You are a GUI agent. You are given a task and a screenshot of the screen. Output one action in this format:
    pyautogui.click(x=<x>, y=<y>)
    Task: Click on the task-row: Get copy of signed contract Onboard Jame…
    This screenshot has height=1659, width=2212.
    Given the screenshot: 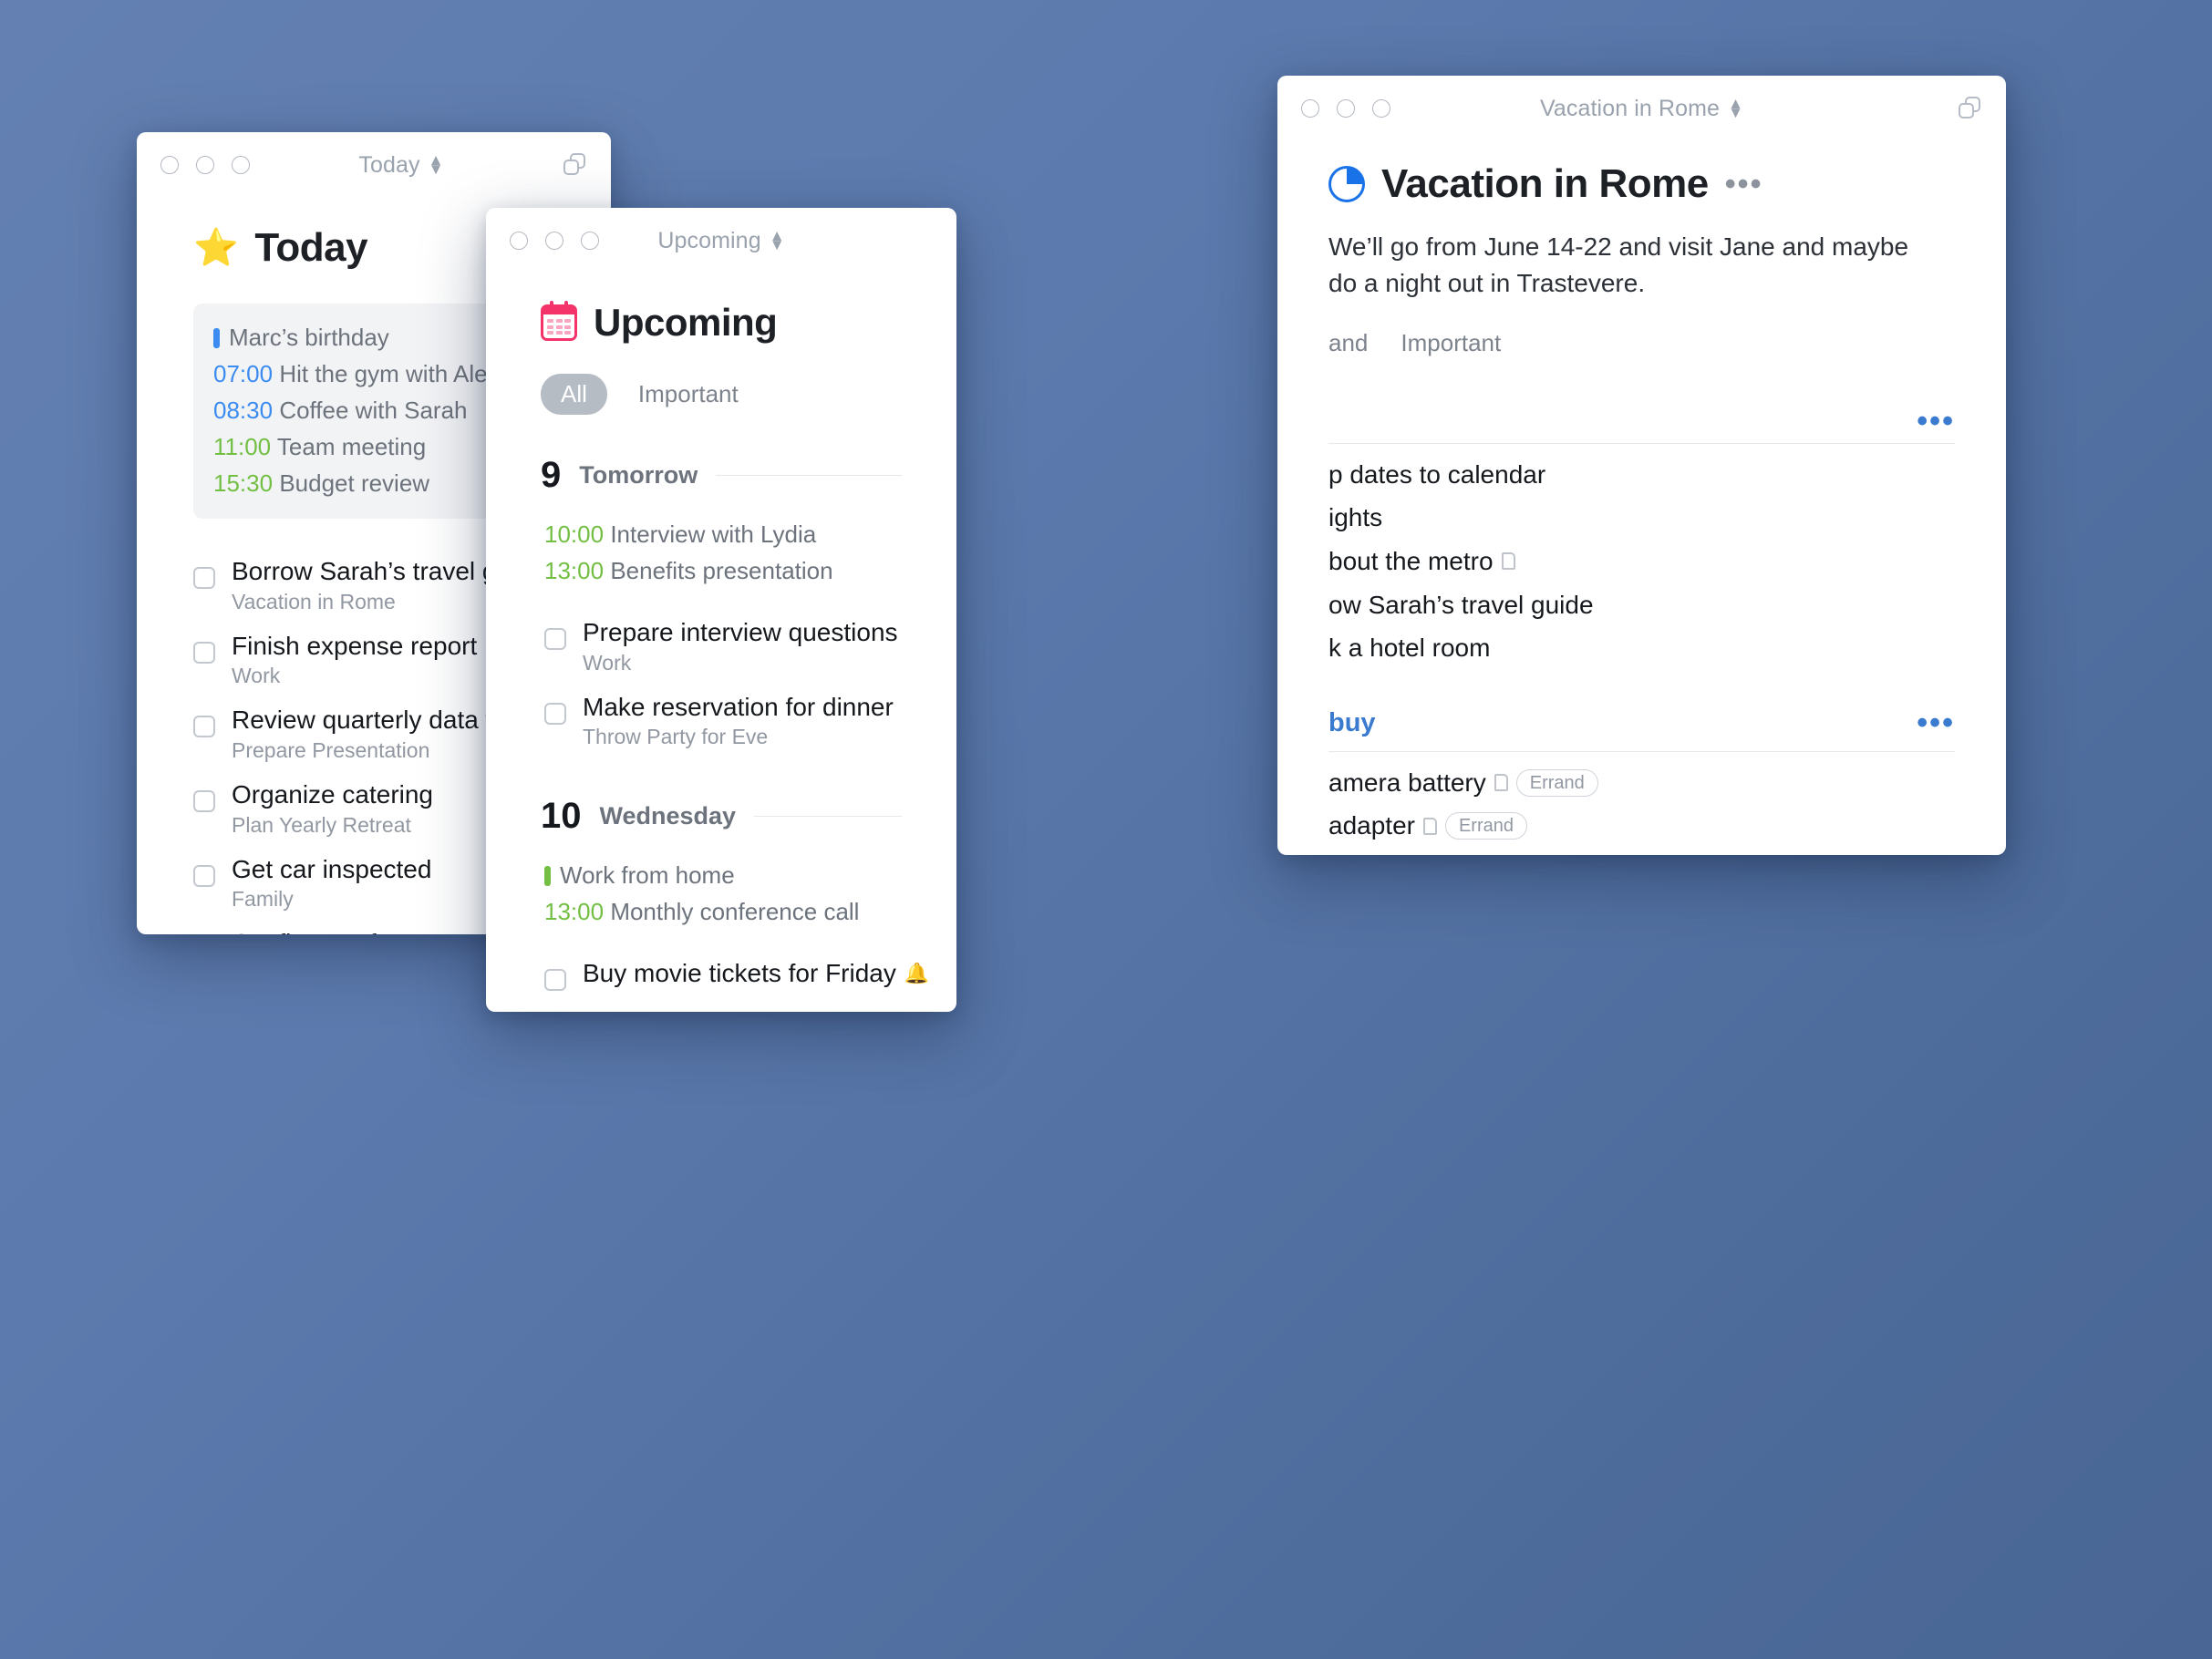 What is the action you would take?
    pyautogui.click(x=723, y=1005)
    